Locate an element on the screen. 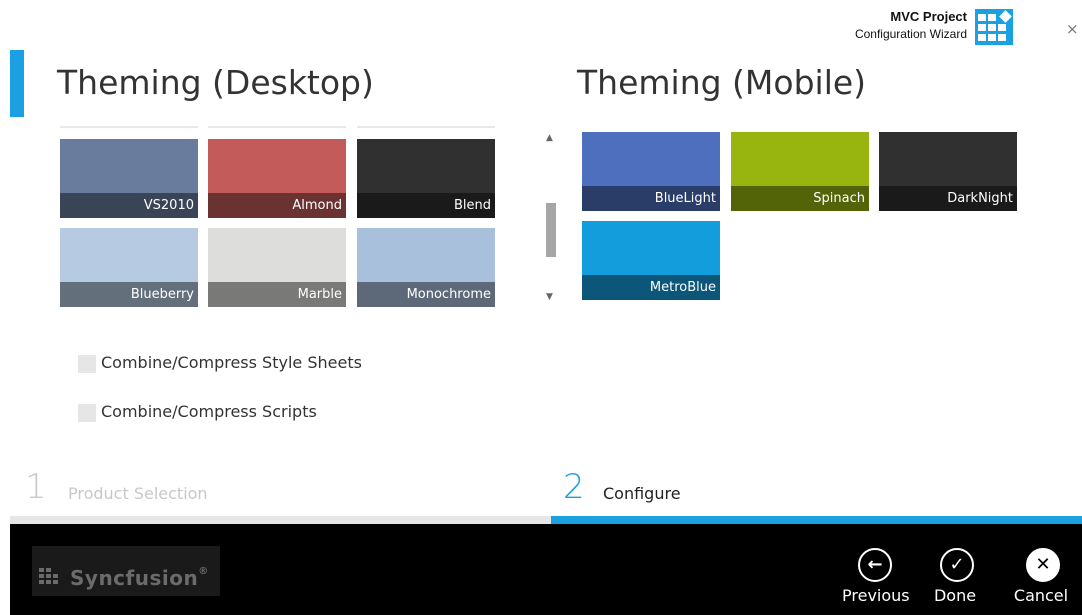 This screenshot has height=615, width=1082. theme-tile-spinach: Spinach is located at coordinates (800, 171).